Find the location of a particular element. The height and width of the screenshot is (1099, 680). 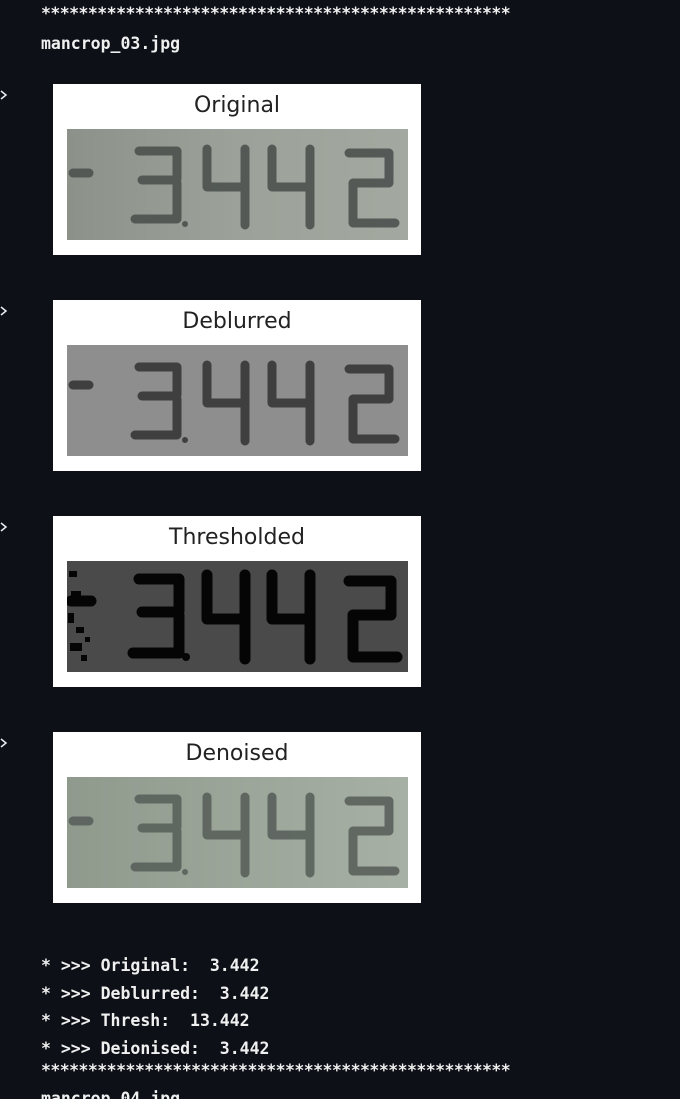

figure-deblurred: Deblurred is located at coordinates (237, 385).